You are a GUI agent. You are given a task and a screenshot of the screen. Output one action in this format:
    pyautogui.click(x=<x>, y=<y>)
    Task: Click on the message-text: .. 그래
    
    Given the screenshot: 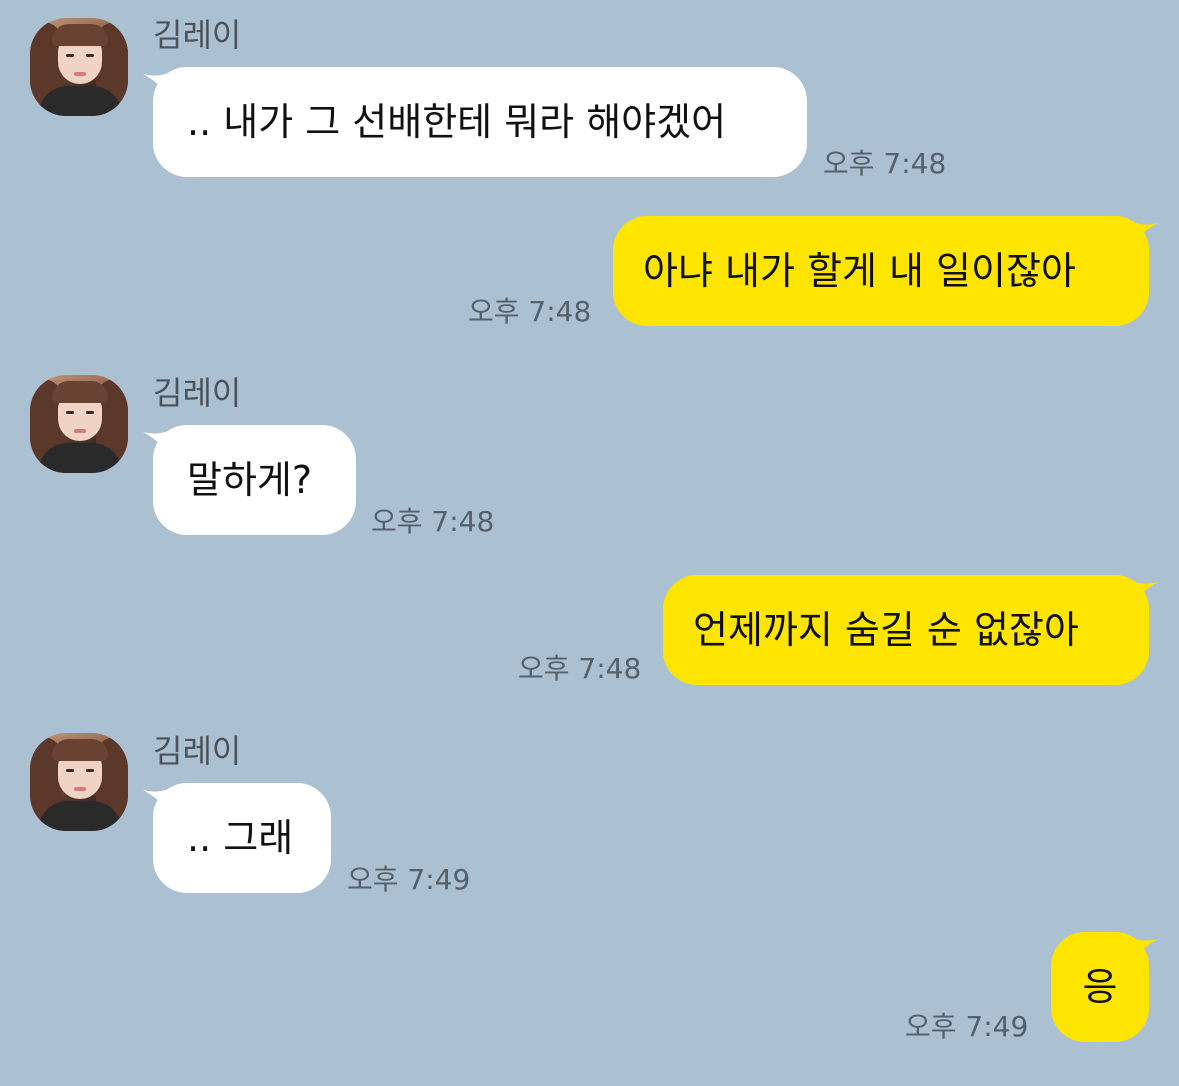 What is the action you would take?
    pyautogui.click(x=240, y=838)
    